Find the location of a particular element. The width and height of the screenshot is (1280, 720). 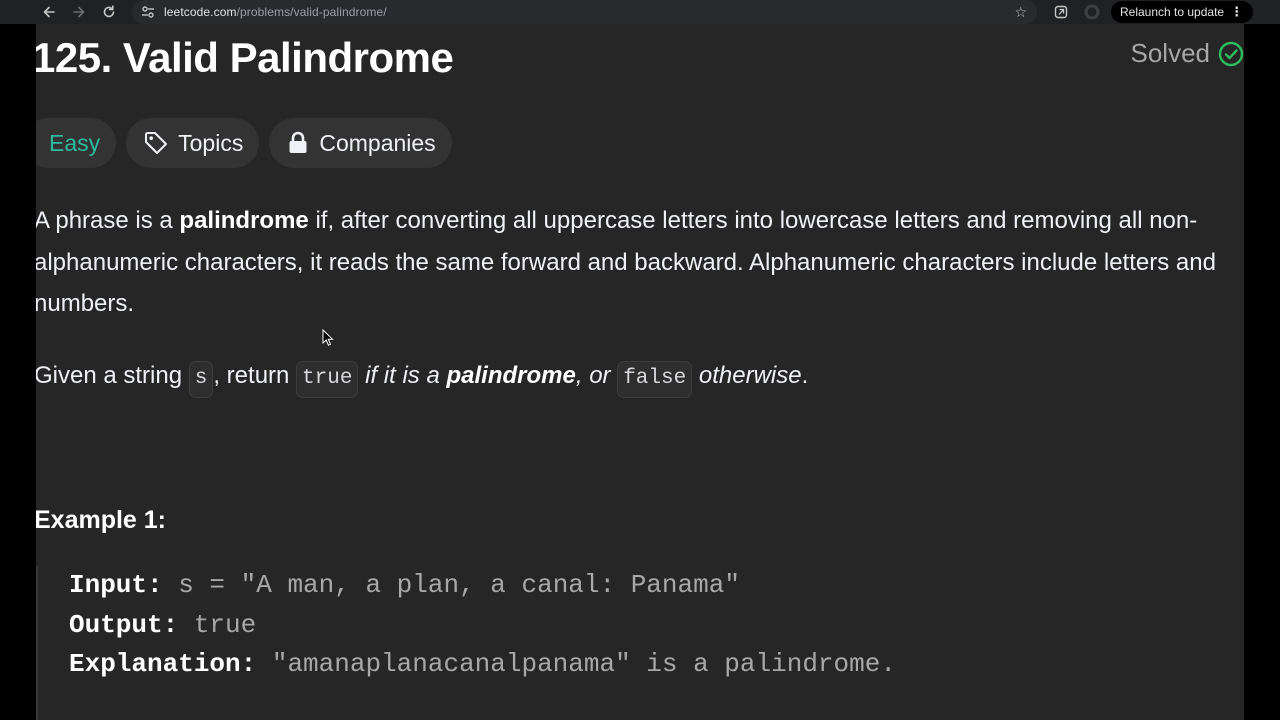

solved-status: Solved is located at coordinates (1188, 53).